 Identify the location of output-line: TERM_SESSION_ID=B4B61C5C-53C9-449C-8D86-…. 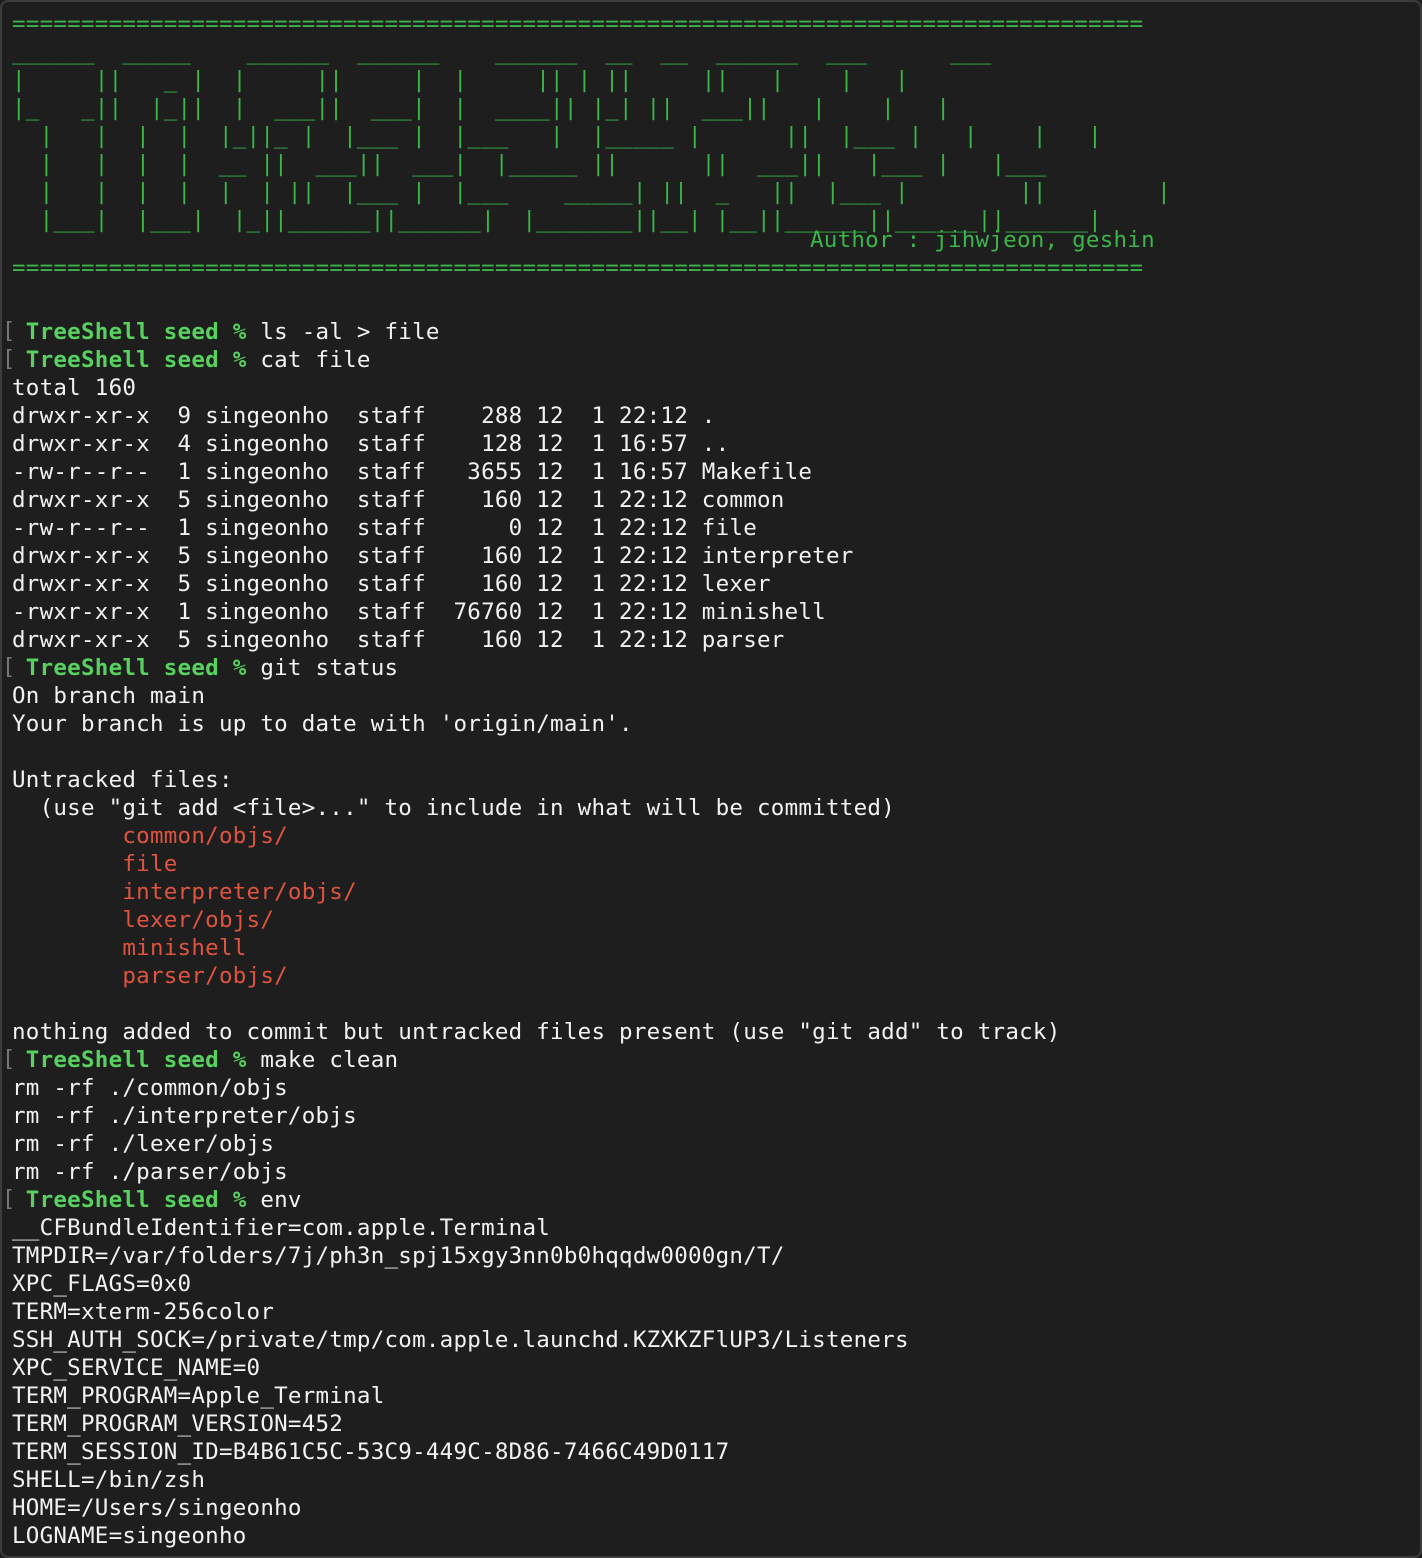
(371, 1452).